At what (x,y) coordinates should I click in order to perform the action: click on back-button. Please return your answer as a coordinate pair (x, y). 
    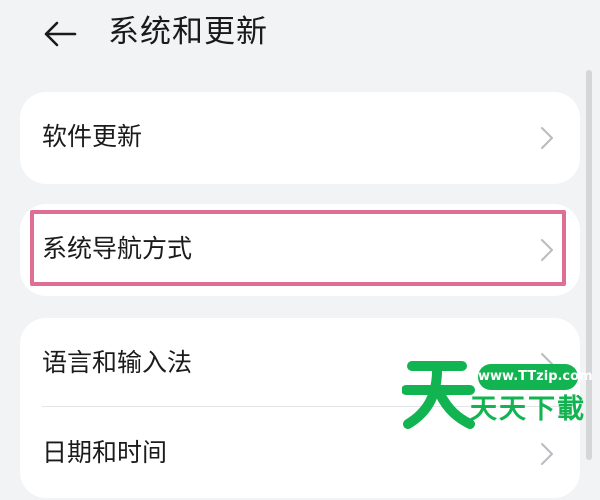
    Looking at the image, I should click on (60, 34).